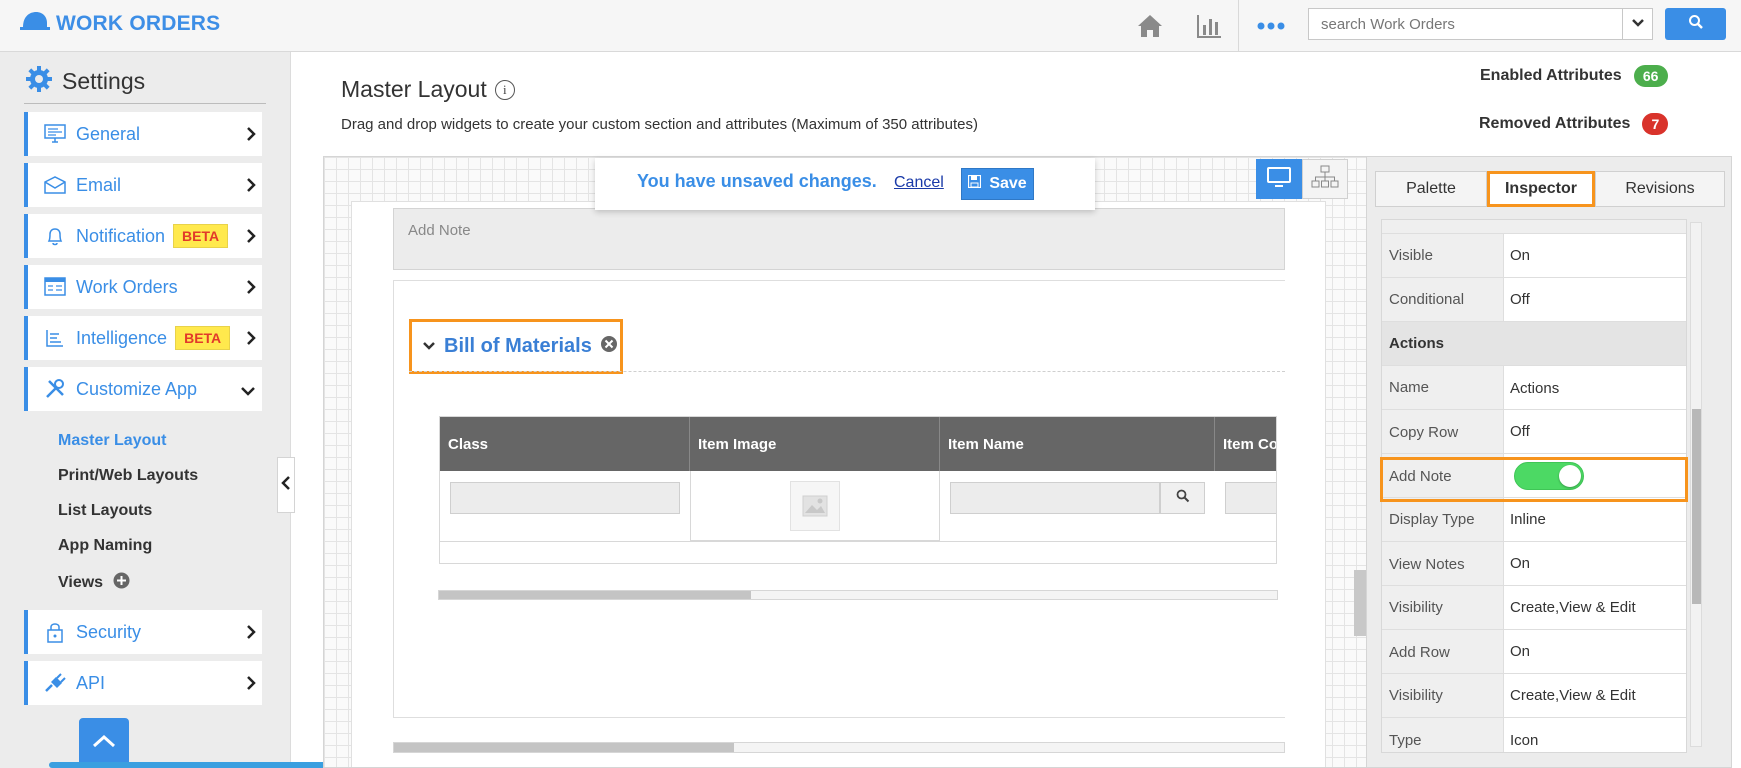  Describe the element at coordinates (516, 346) in the screenshot. I see `section-header-bill-of-materials: Bill of Materials` at that location.